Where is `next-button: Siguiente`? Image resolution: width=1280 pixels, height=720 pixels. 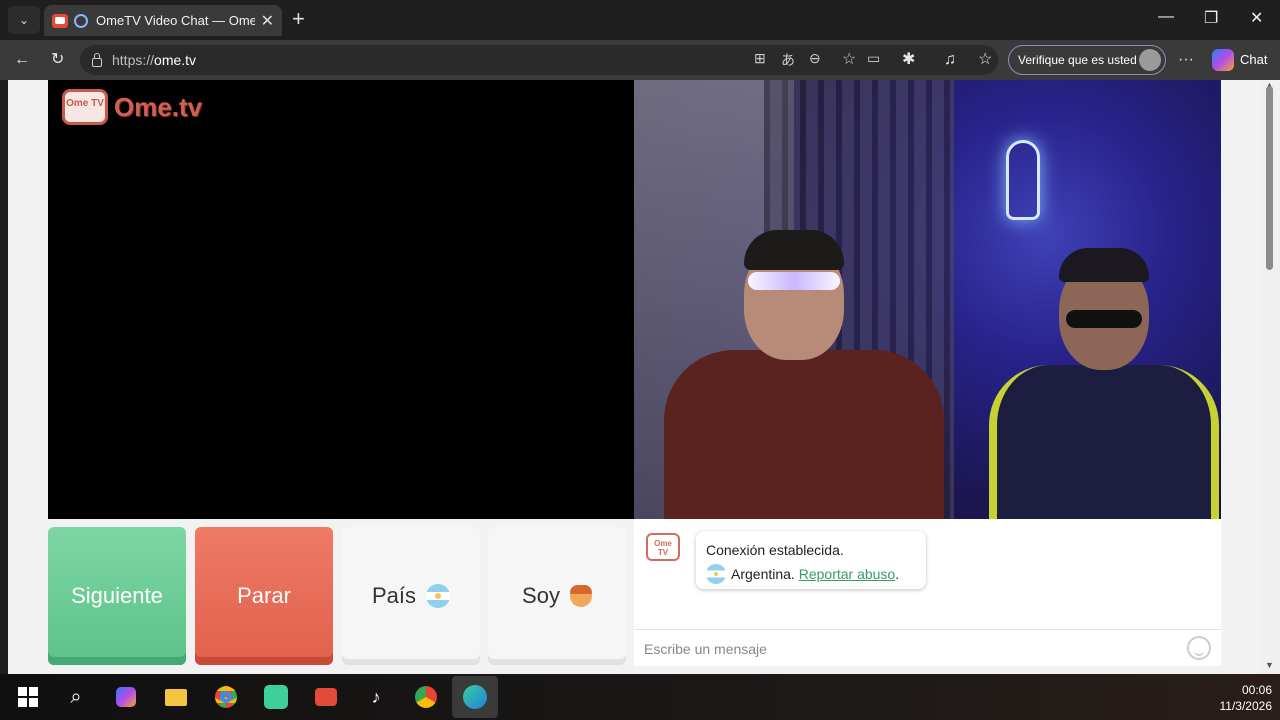
next-button: Siguiente is located at coordinates (117, 596).